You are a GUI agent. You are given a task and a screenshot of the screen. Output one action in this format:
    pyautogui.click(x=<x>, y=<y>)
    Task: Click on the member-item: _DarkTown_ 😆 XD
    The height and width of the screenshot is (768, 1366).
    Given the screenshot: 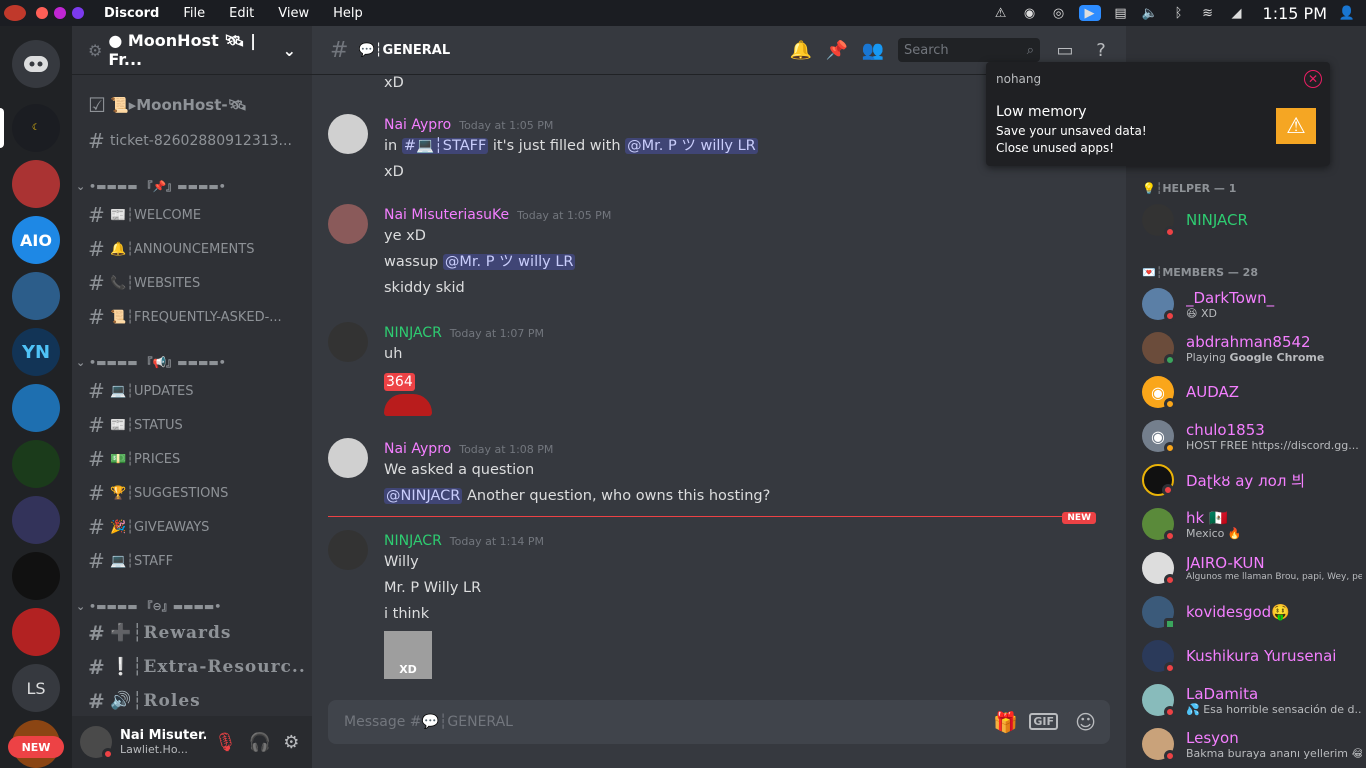 What is the action you would take?
    pyautogui.click(x=1252, y=304)
    